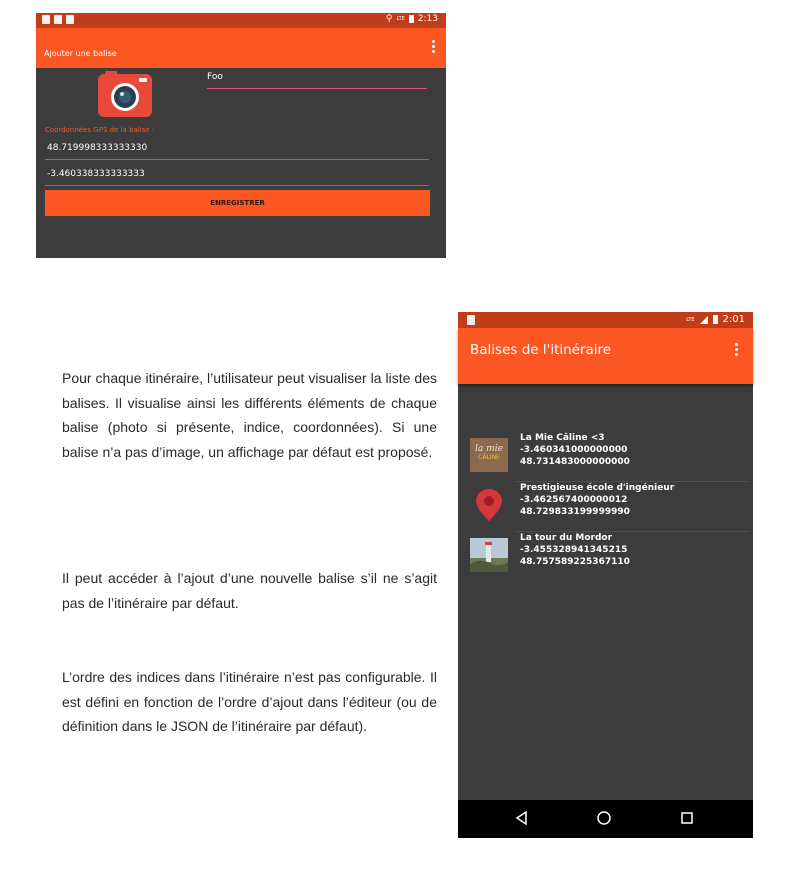 This screenshot has height=870, width=790. Describe the element at coordinates (241, 20) in the screenshot. I see `status-bar: ⚲ LTE 2:13` at that location.